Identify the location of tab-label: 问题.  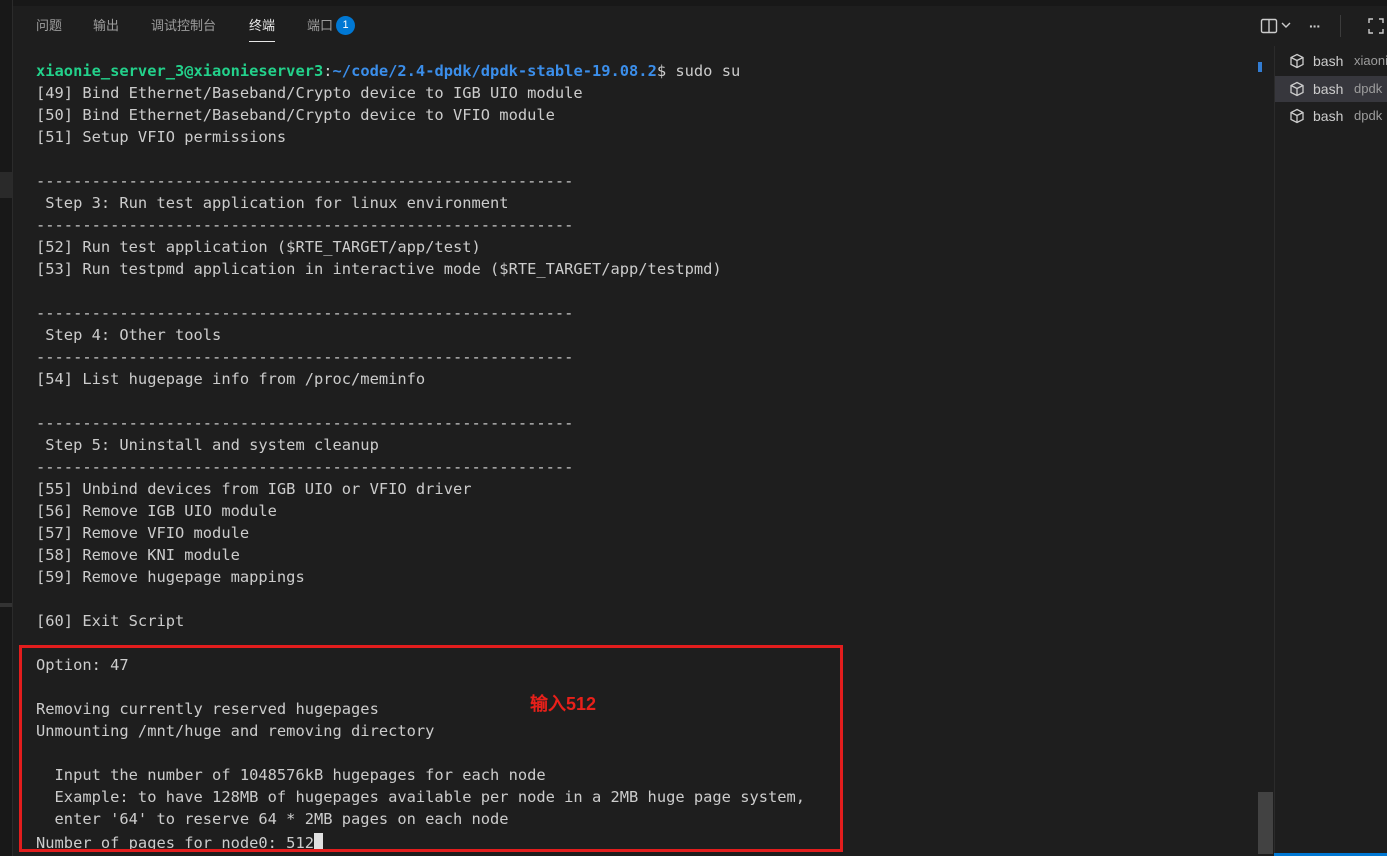
(49, 25).